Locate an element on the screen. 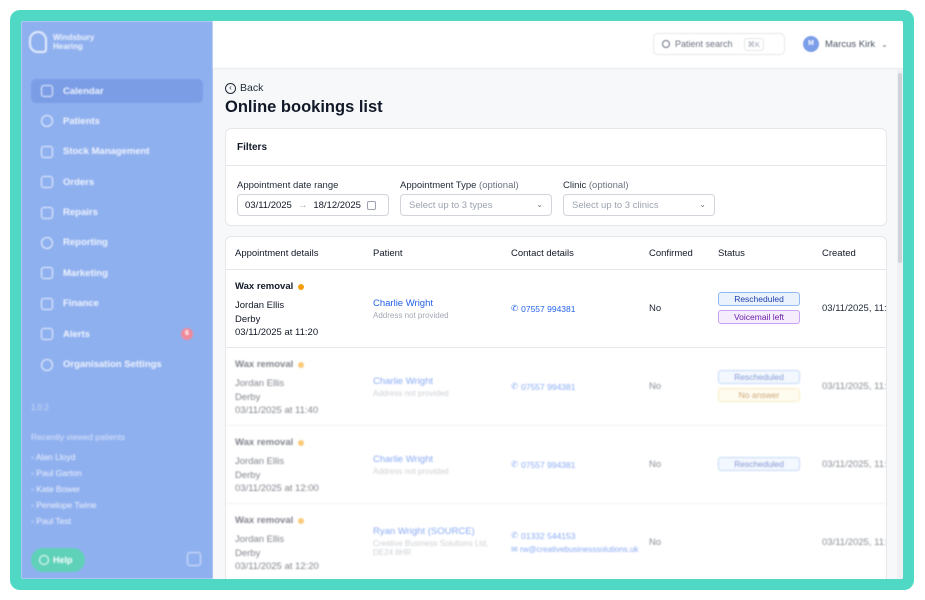 This screenshot has width=925, height=600. status-cell: Rescheduled No answer is located at coordinates (759, 388).